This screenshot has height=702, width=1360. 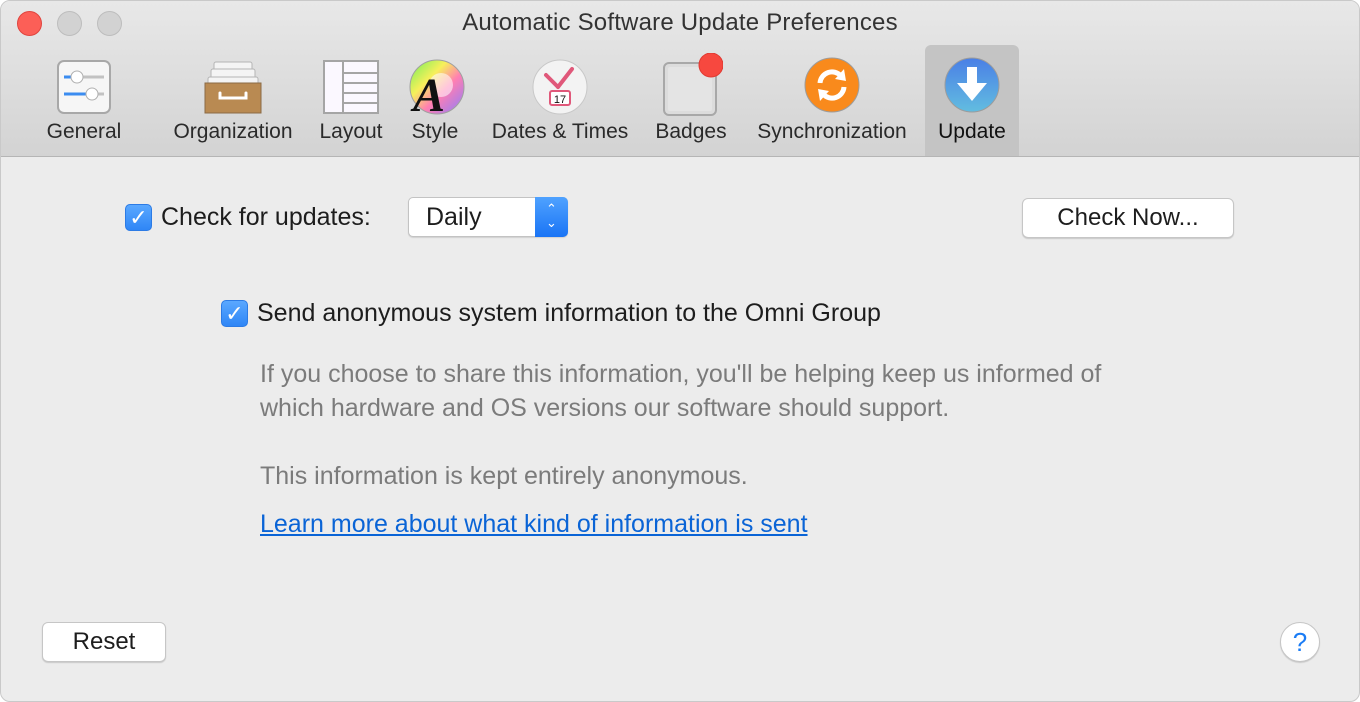 I want to click on tab-organization: Organization, so click(x=233, y=100).